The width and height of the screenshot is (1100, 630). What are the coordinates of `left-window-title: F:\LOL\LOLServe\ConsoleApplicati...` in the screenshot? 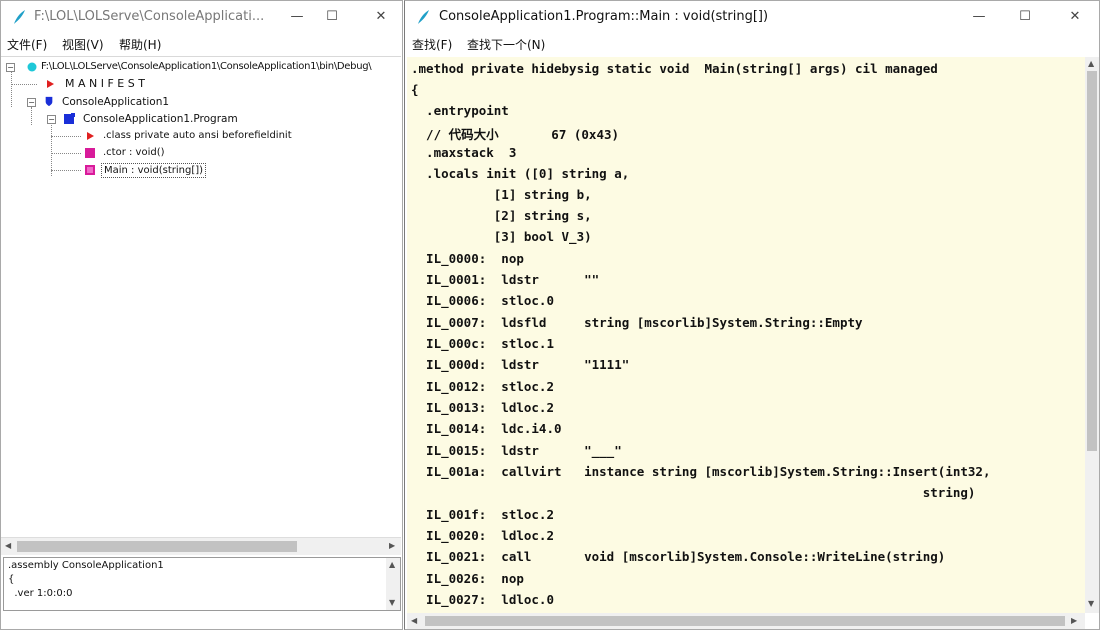 It's located at (149, 16).